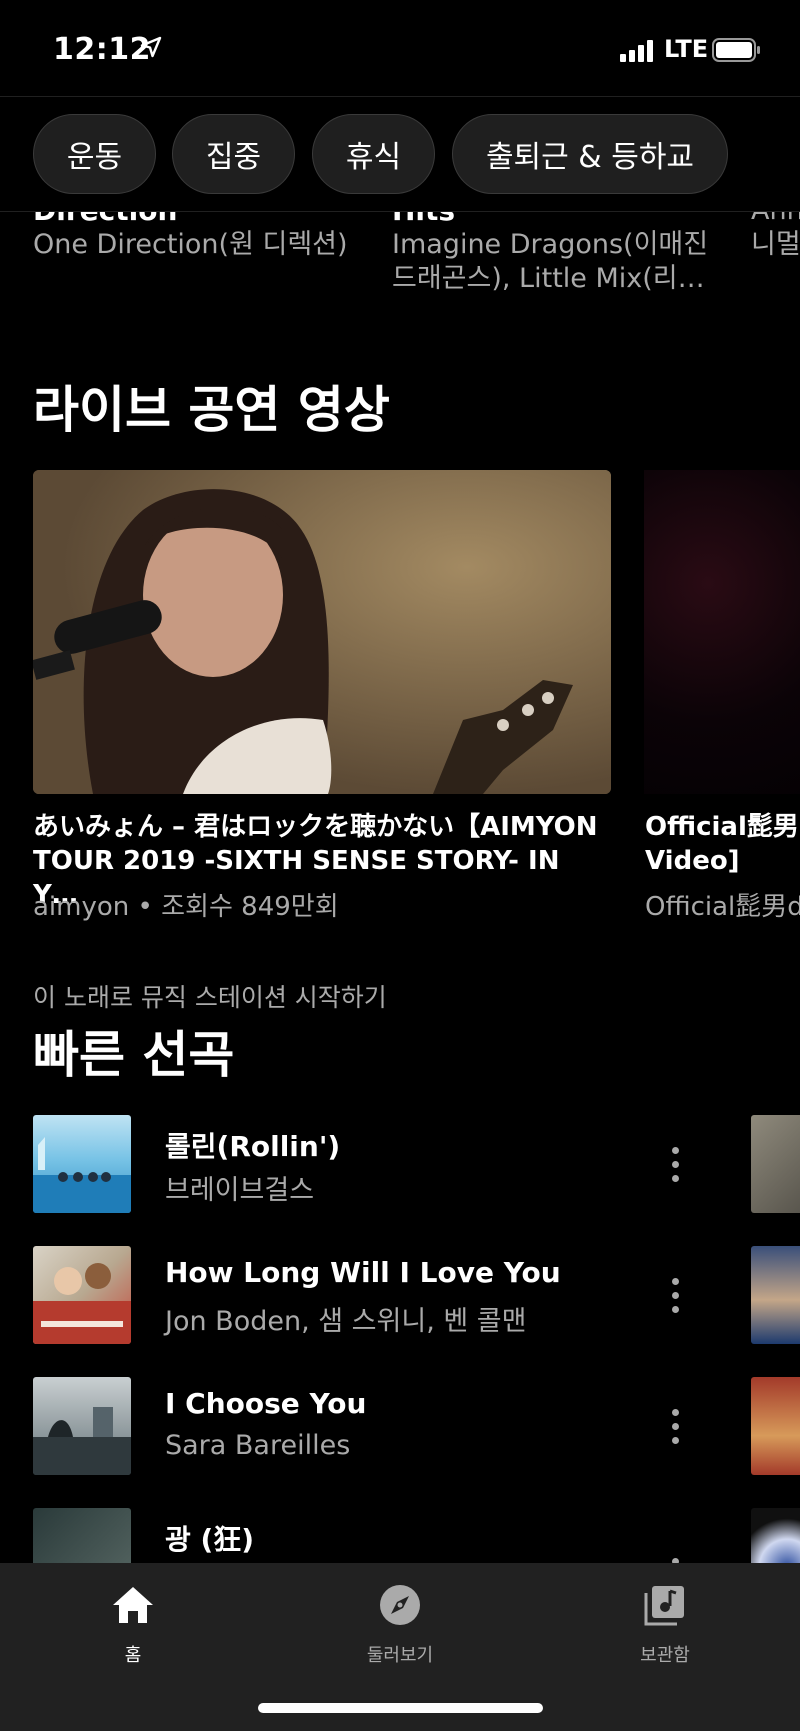 The width and height of the screenshot is (800, 1731). I want to click on song-title: How Long Will I Love You, so click(363, 1272).